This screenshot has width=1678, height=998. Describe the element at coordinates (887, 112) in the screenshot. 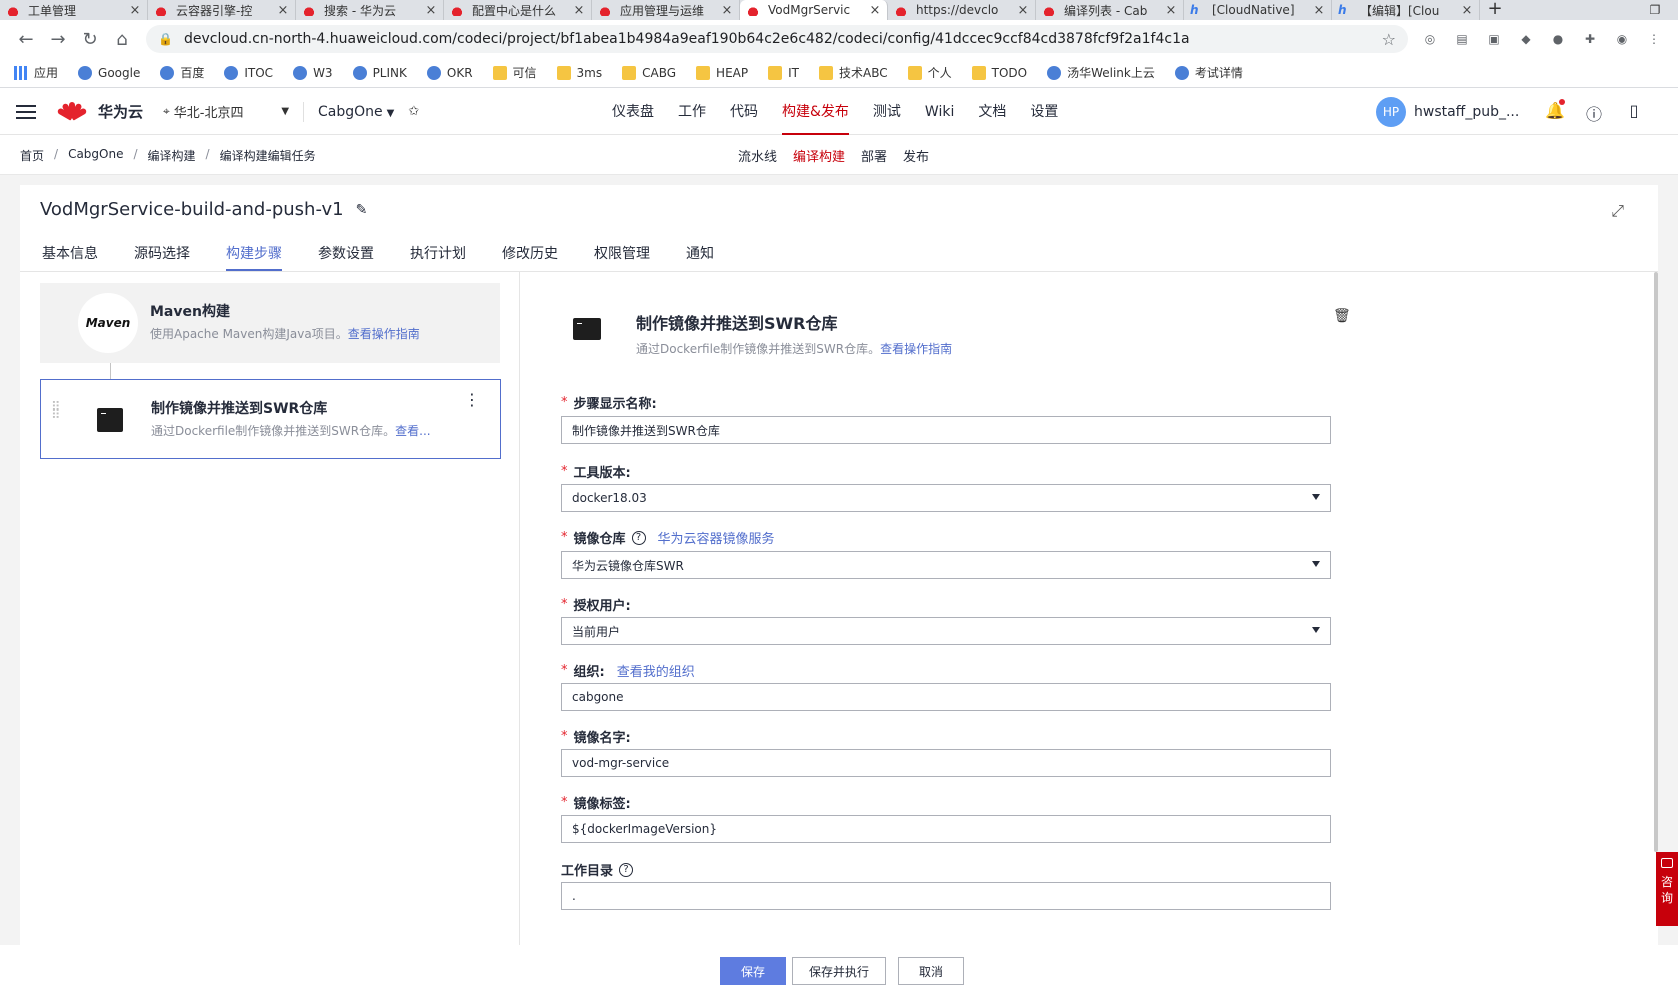

I see `top-nav-item: 测试` at that location.